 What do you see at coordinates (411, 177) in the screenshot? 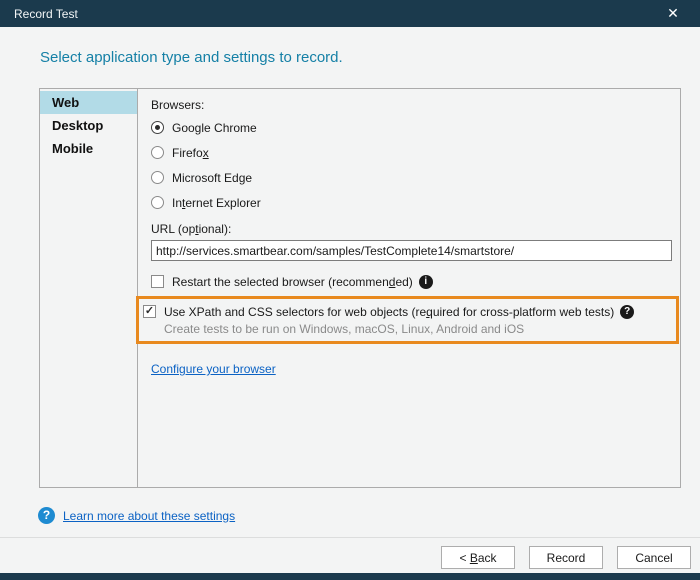
I see `radio-row-microsoft-edge: Microsoft Edge` at bounding box center [411, 177].